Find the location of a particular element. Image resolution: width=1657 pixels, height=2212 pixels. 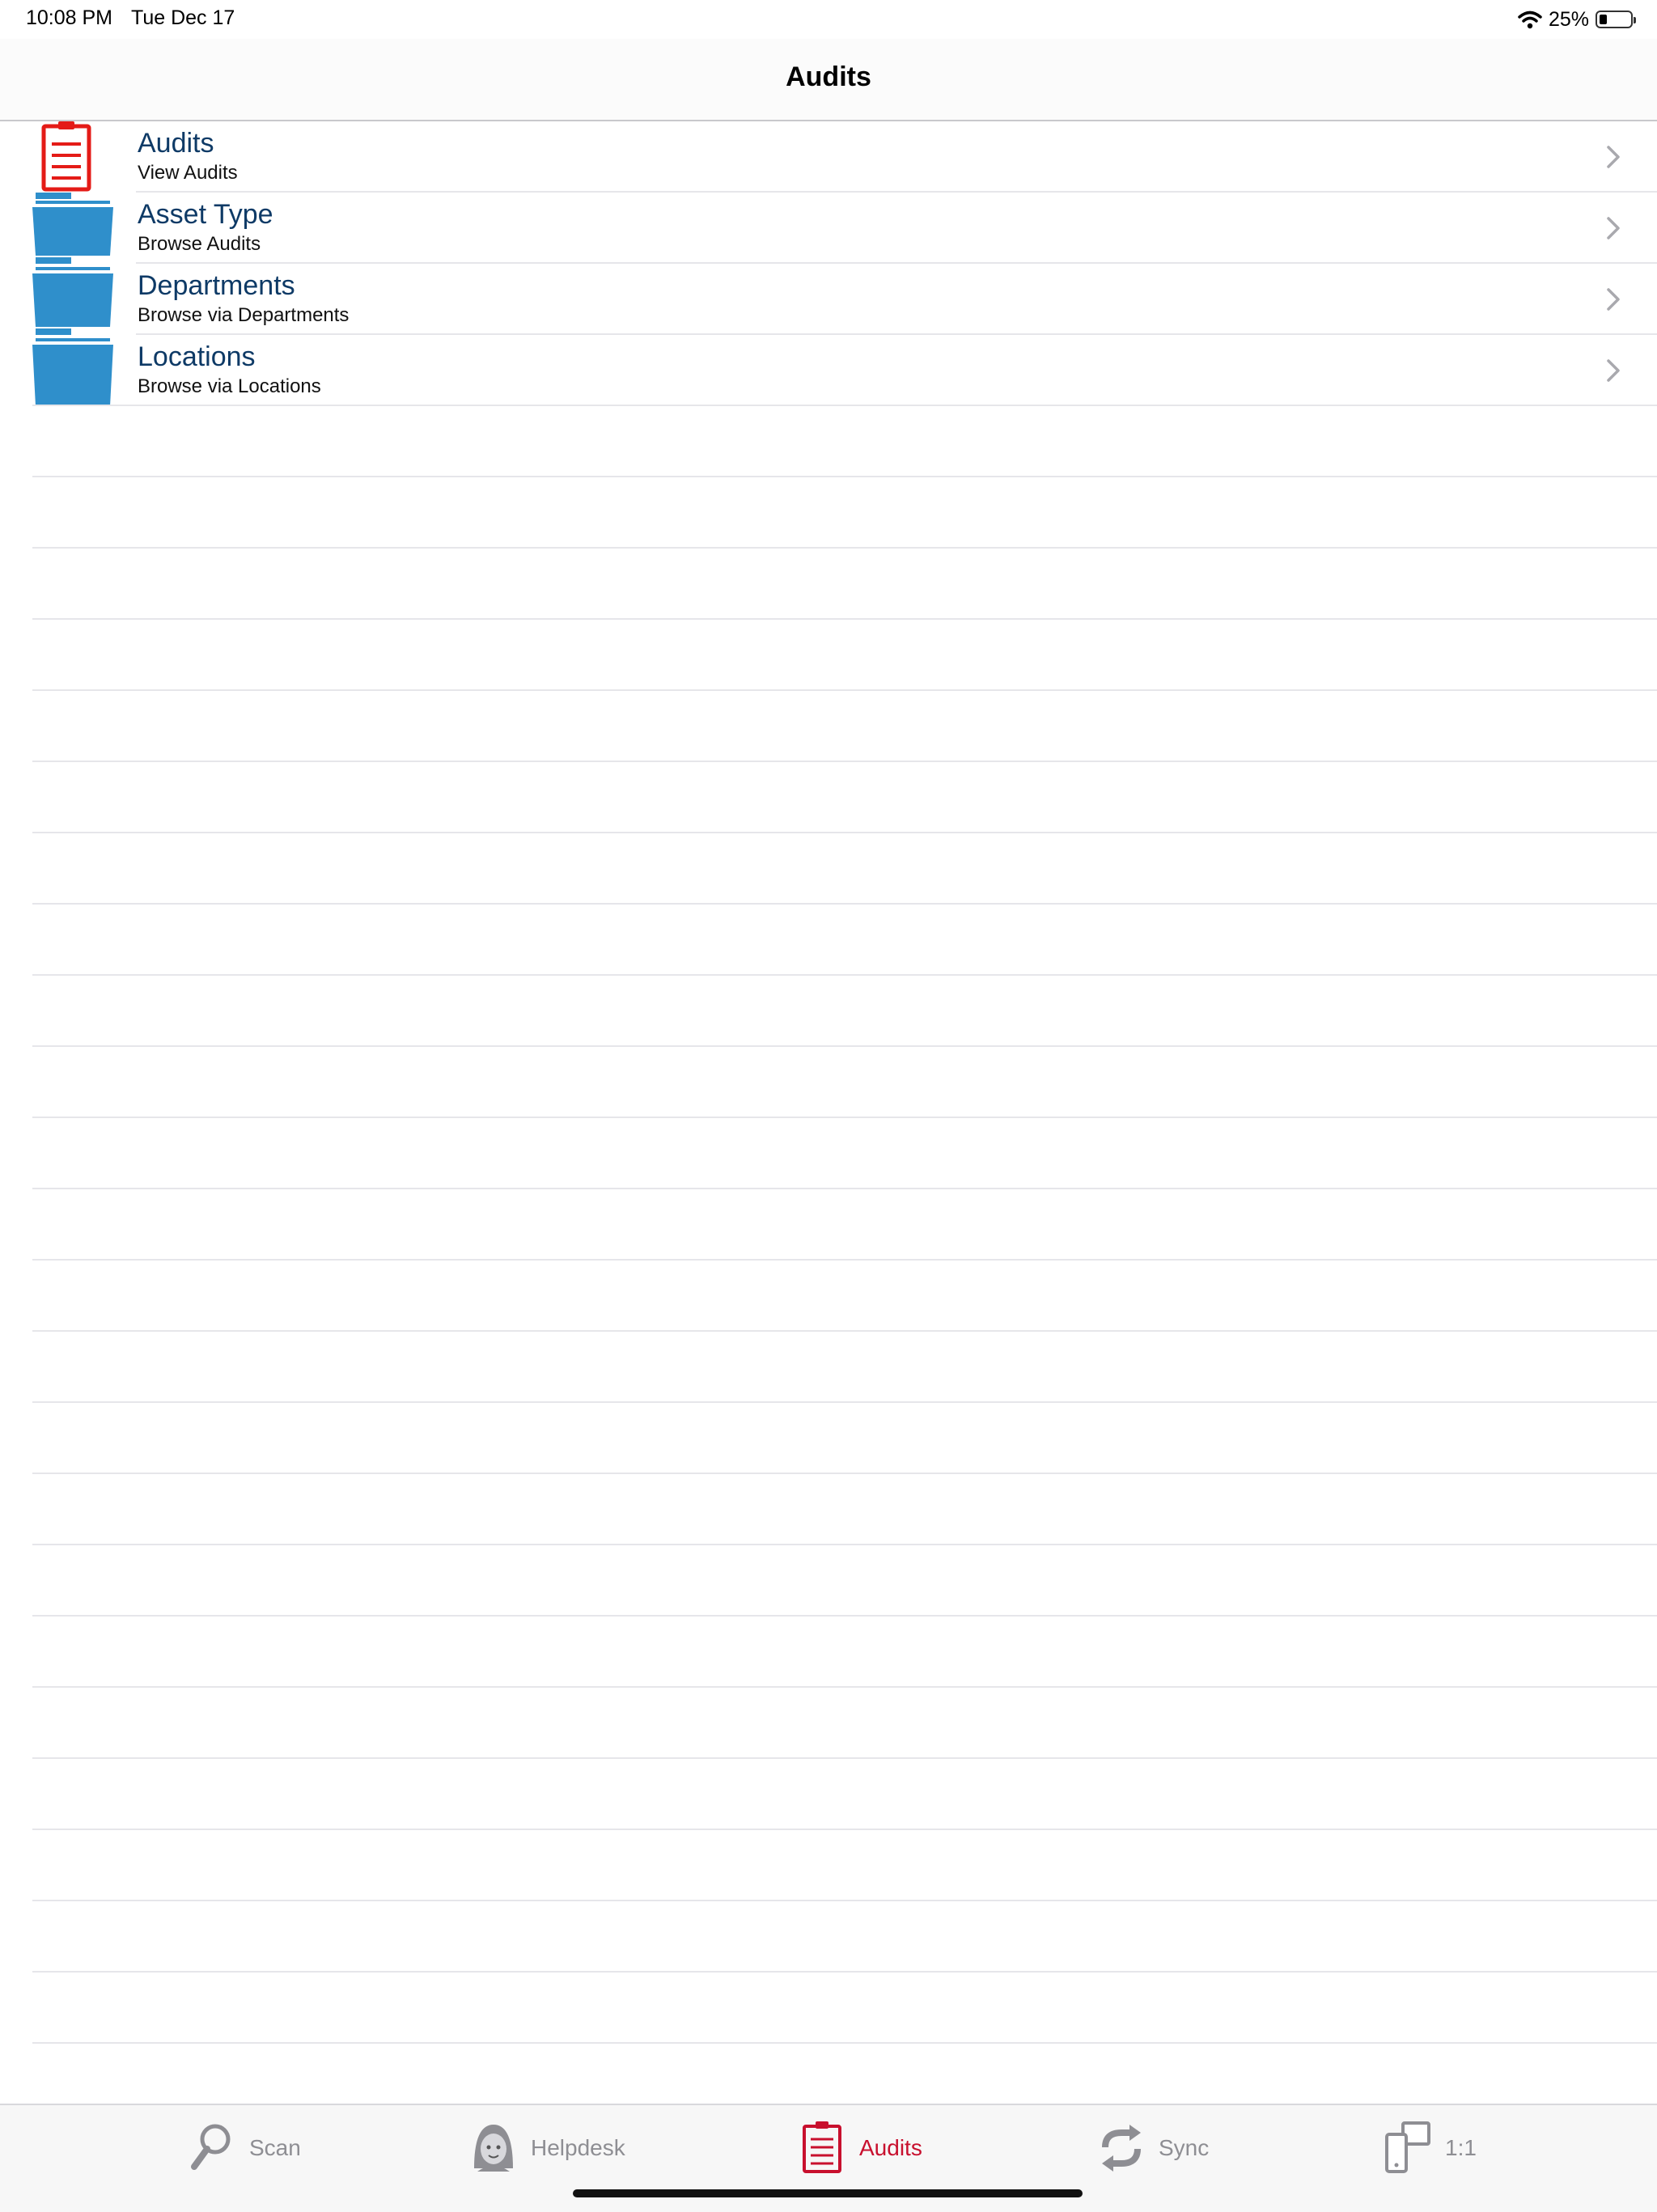

tab-label: Helpdesk is located at coordinates (578, 2147).